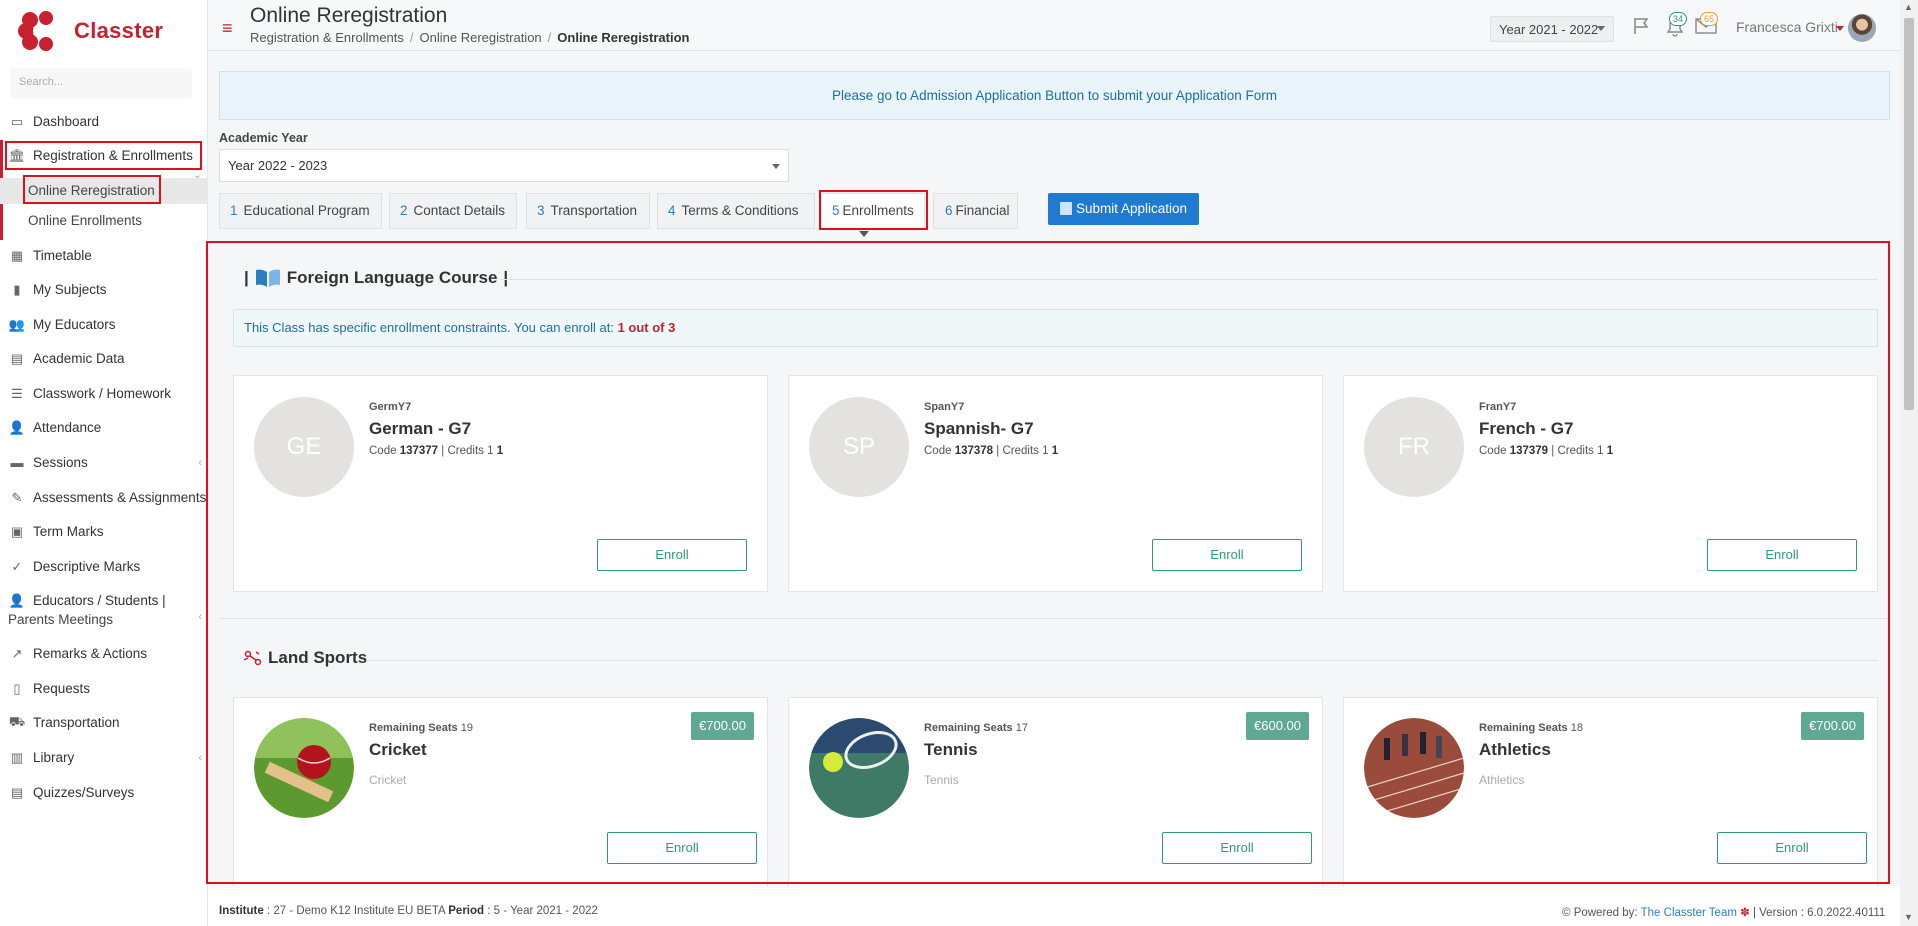  What do you see at coordinates (1908, 917) in the screenshot?
I see `scroll-down-icon: ▼` at bounding box center [1908, 917].